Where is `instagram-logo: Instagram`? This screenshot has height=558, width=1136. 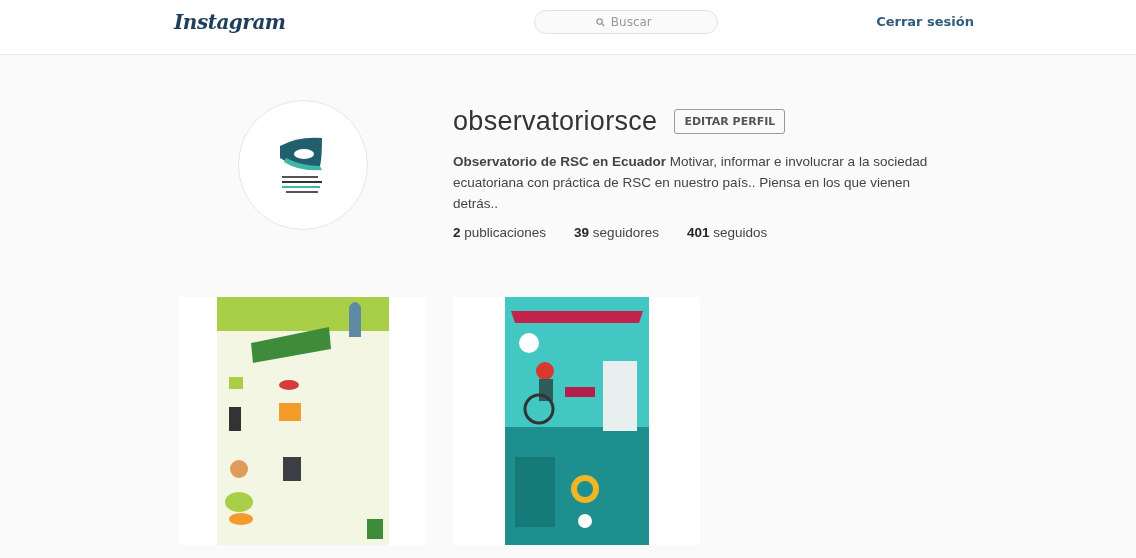 instagram-logo: Instagram is located at coordinates (230, 21).